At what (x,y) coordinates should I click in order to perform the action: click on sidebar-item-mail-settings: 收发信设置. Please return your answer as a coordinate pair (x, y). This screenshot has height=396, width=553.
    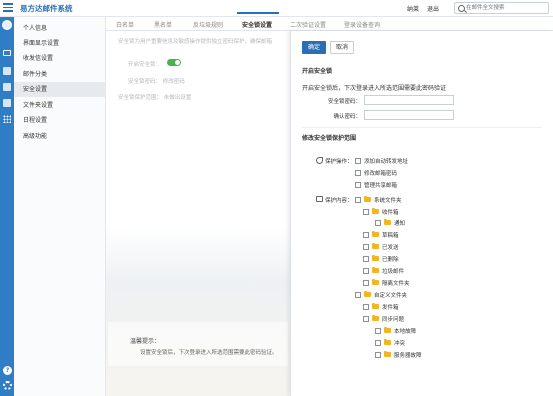
    Looking at the image, I should click on (60, 58).